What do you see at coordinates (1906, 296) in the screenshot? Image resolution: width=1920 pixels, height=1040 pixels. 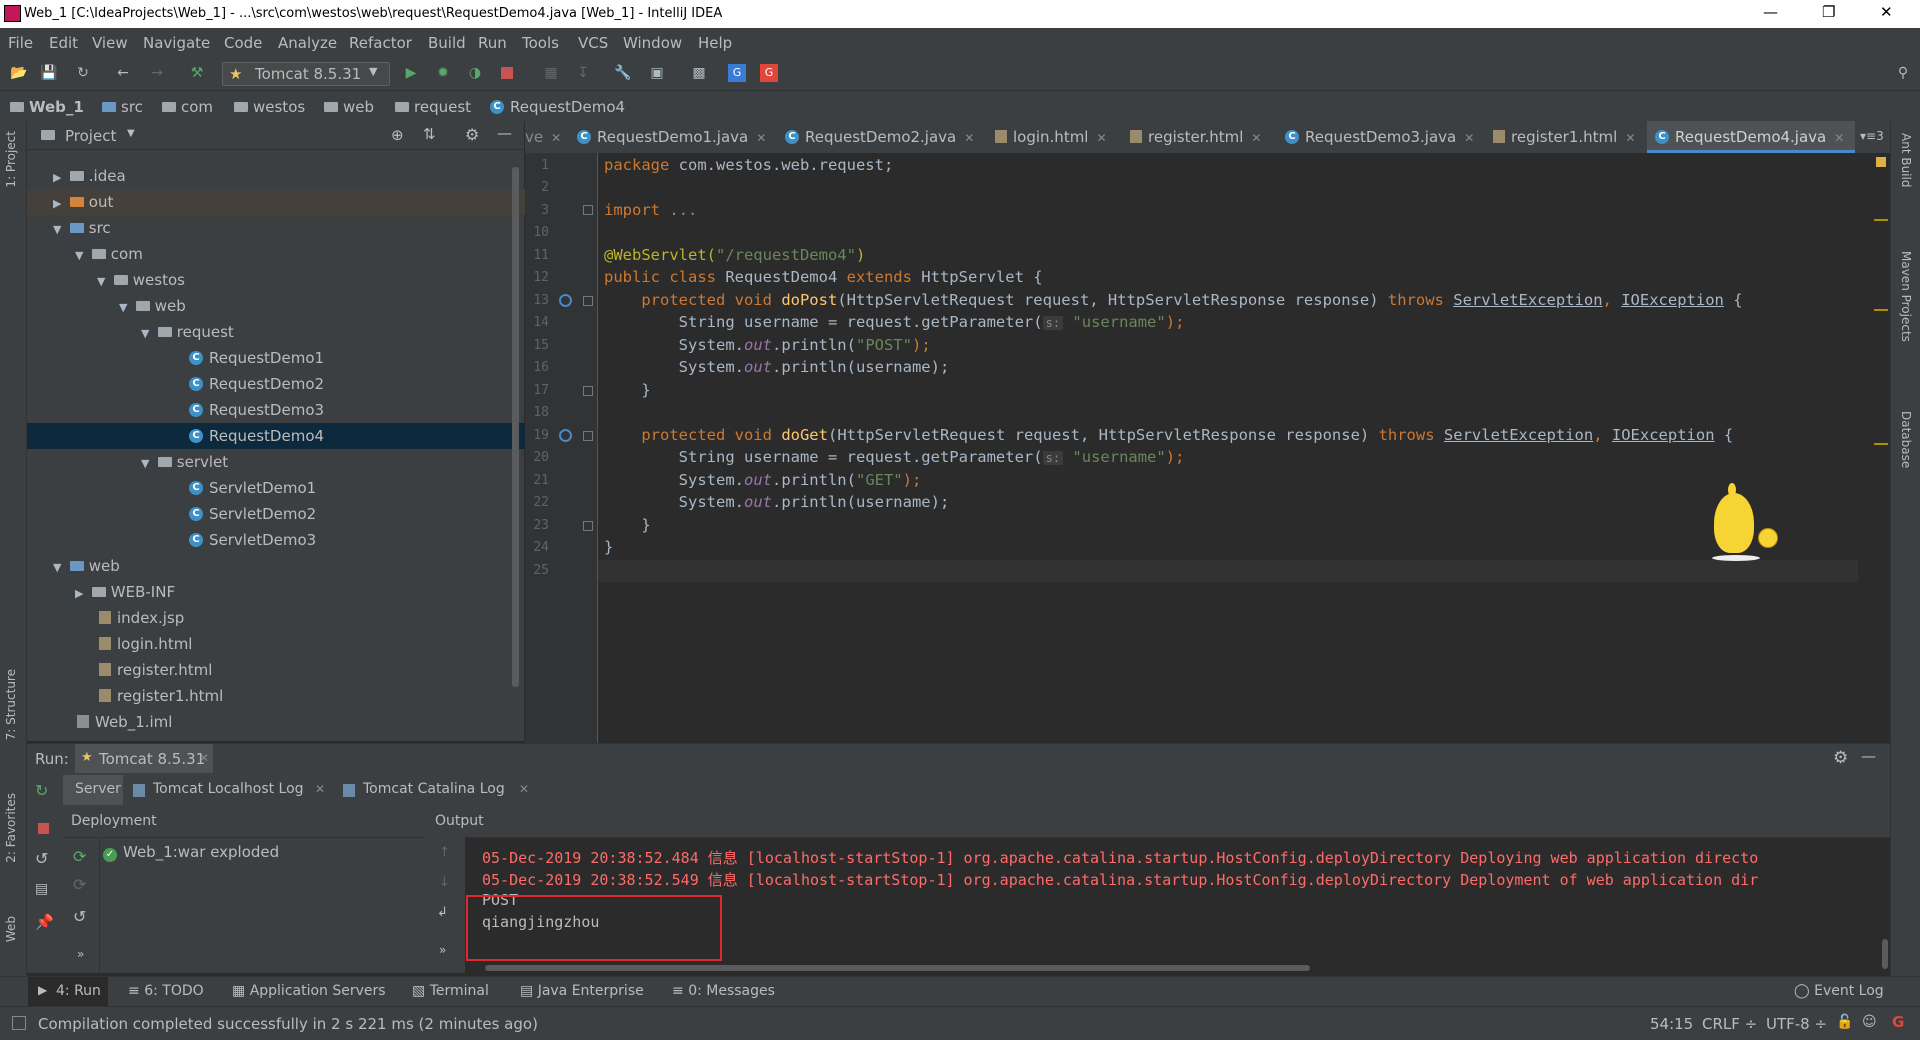 I see `tool-tab-maven: Maven Projects` at bounding box center [1906, 296].